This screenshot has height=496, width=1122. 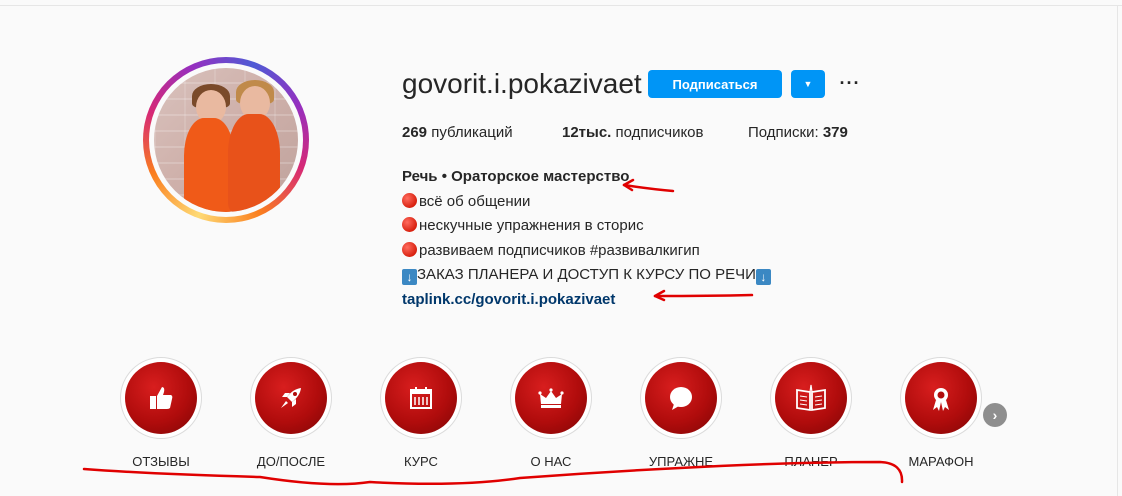 I want to click on suggested-dropdown-button: ▼, so click(x=808, y=84).